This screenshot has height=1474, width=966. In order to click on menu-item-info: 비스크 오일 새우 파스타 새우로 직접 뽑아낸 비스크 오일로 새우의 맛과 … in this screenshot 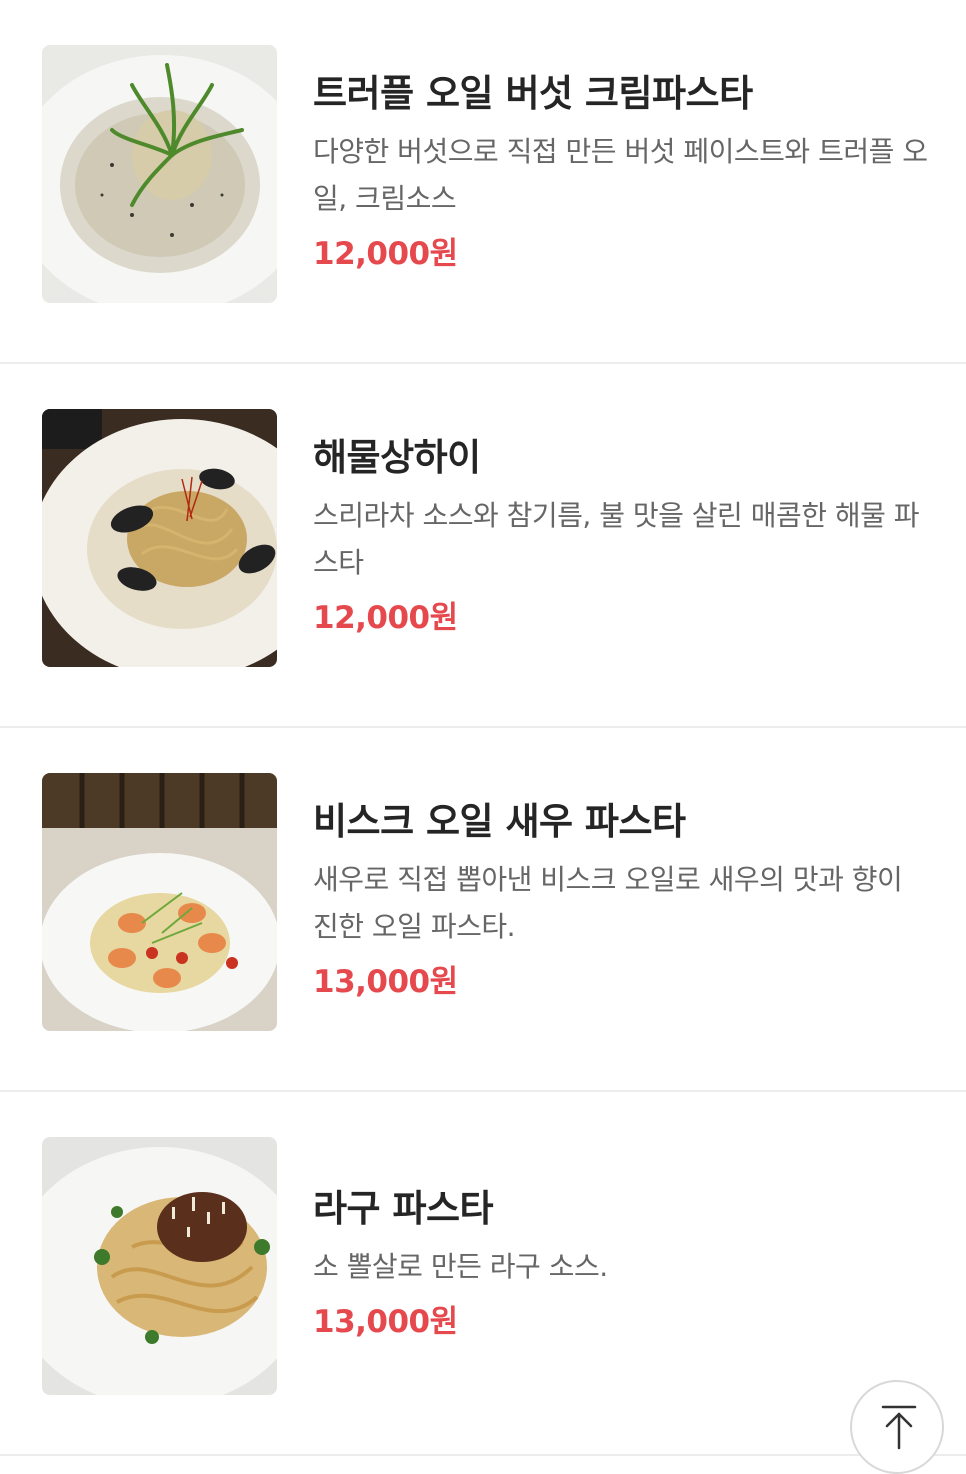, I will do `click(623, 902)`.